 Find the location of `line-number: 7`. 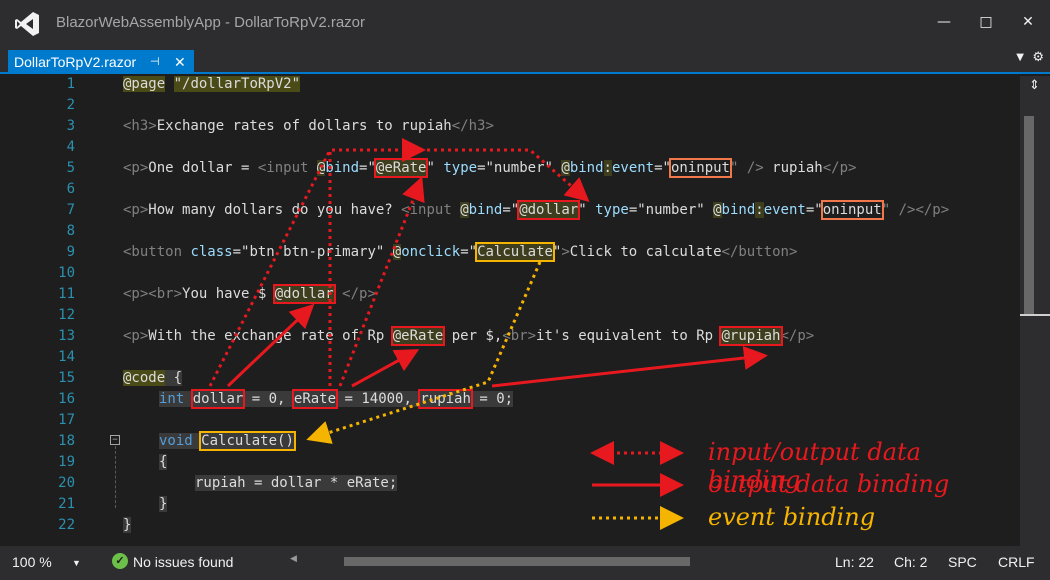

line-number: 7 is located at coordinates (70, 210).